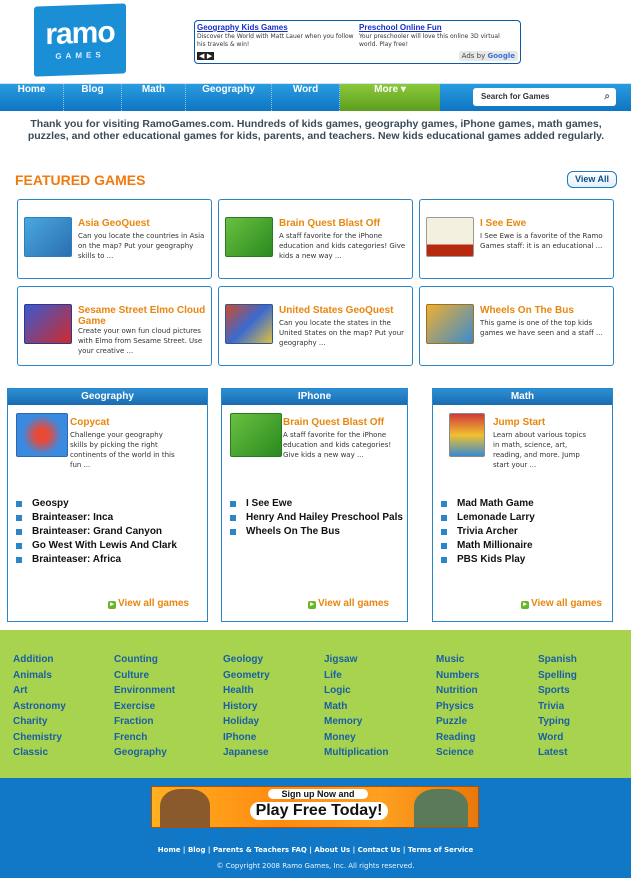  Describe the element at coordinates (316, 504) in the screenshot. I see `list-item: I See Ewe` at that location.